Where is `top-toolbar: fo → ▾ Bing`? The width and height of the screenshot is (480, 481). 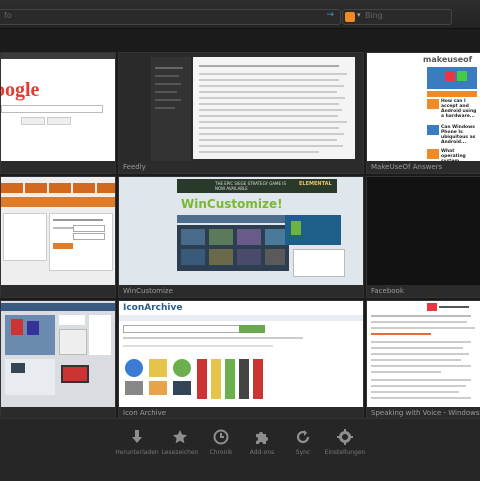 top-toolbar: fo → ▾ Bing is located at coordinates (240, 14).